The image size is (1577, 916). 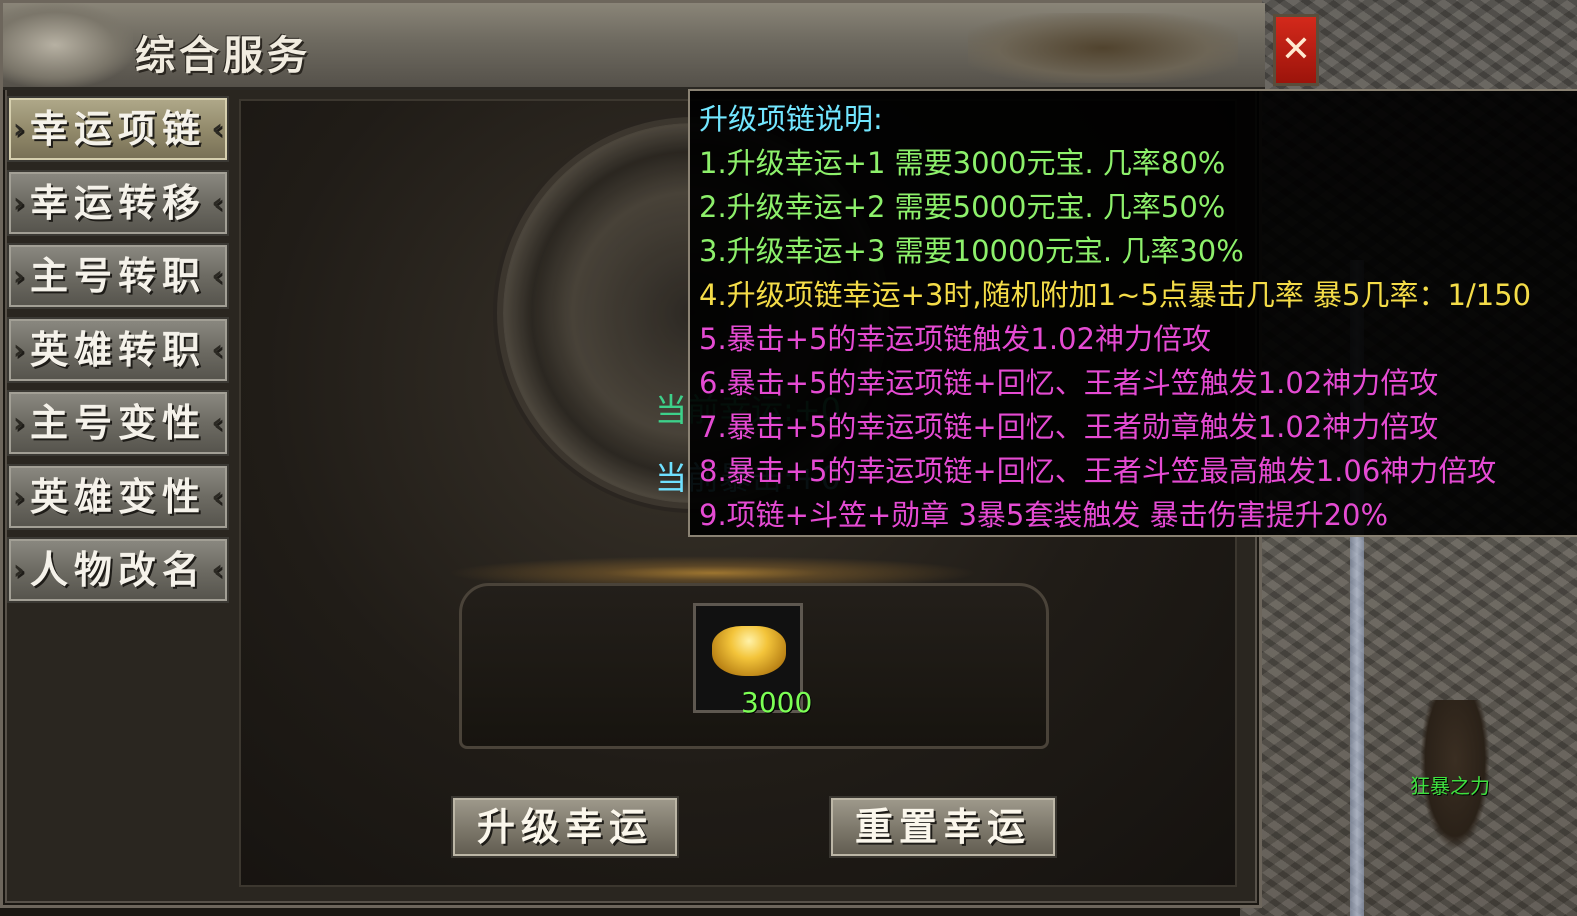 I want to click on tooltip-line: 8.暴击+5的幸运项链+回忆、王者斗笠最高触发1.06神力倍攻, so click(x=1098, y=471).